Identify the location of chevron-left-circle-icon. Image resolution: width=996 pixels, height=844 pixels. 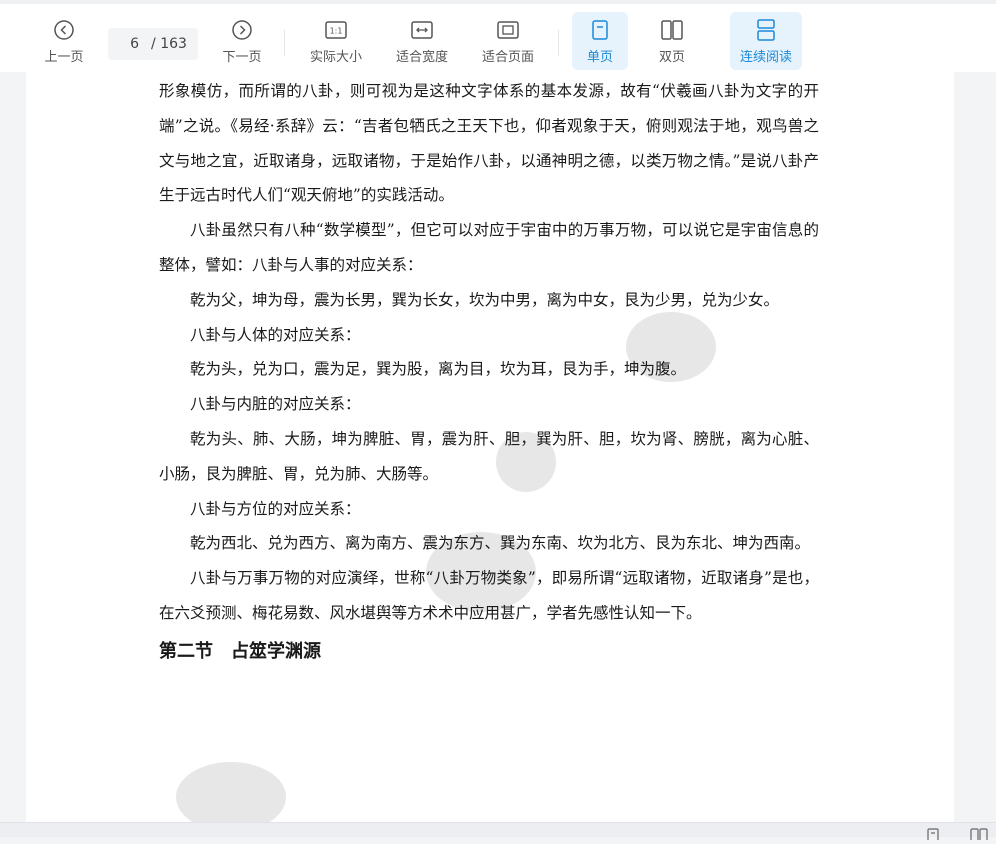
(64, 30).